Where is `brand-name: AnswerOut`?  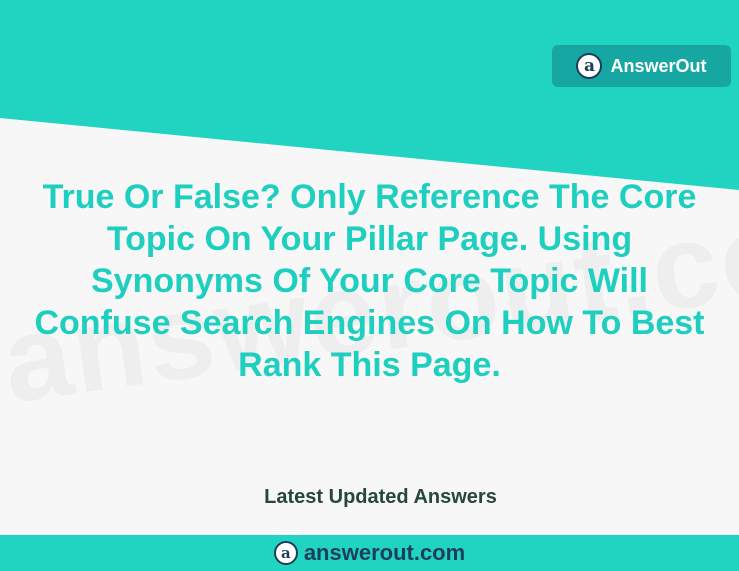 brand-name: AnswerOut is located at coordinates (658, 65).